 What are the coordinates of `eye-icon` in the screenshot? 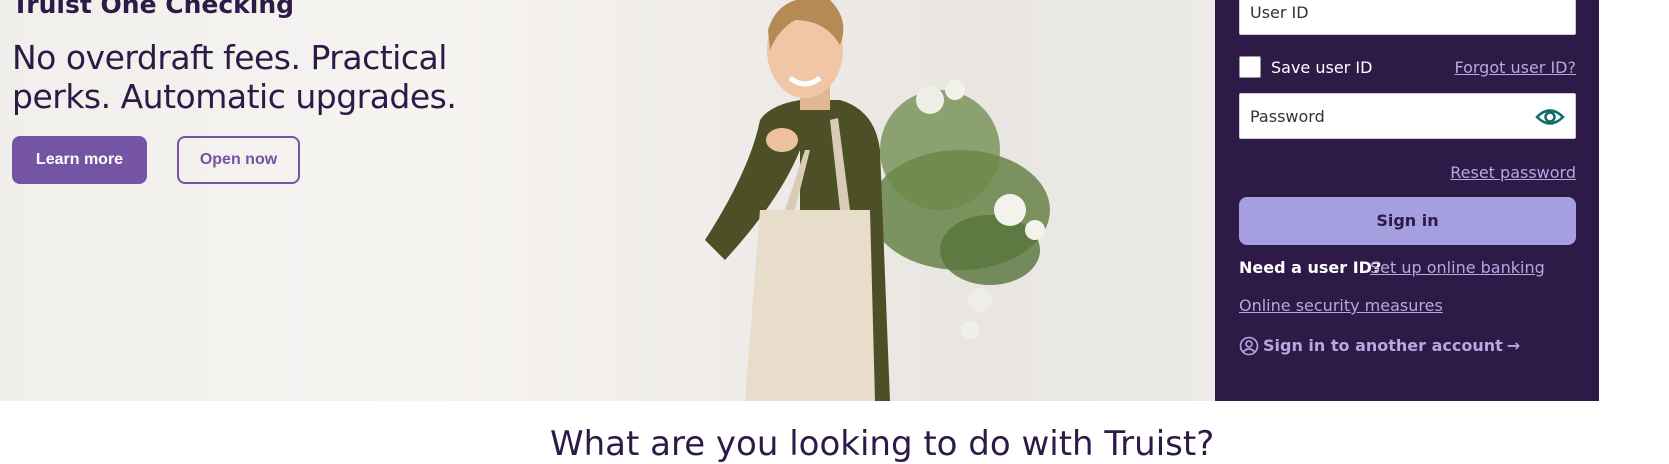 It's located at (1550, 117).